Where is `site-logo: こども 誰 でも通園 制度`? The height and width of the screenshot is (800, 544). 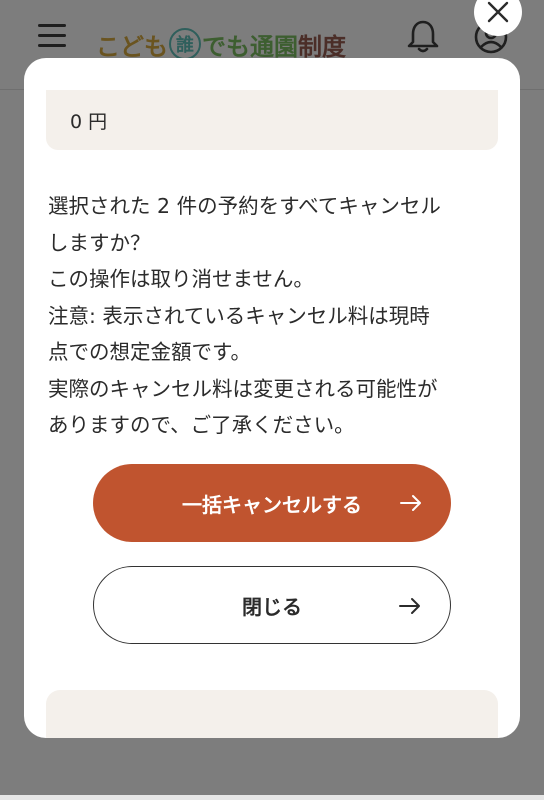 site-logo: こども 誰 でも通園 制度 is located at coordinates (221, 44).